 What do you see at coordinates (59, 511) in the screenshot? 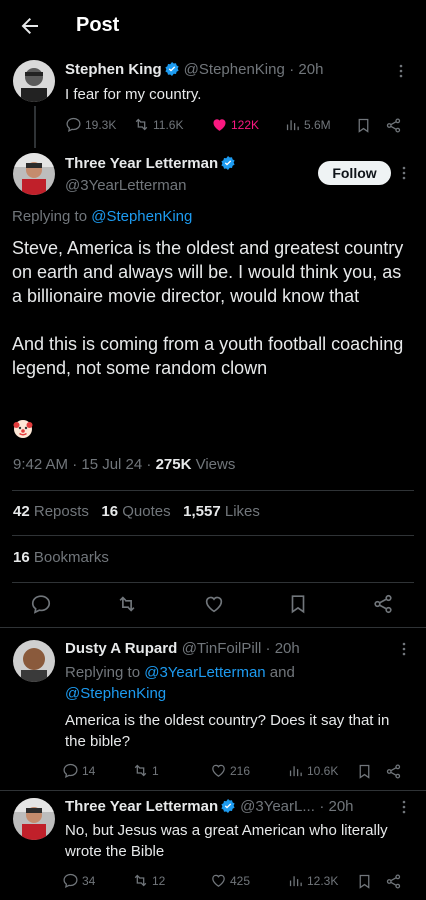
I see `reposts-label: Reposts` at bounding box center [59, 511].